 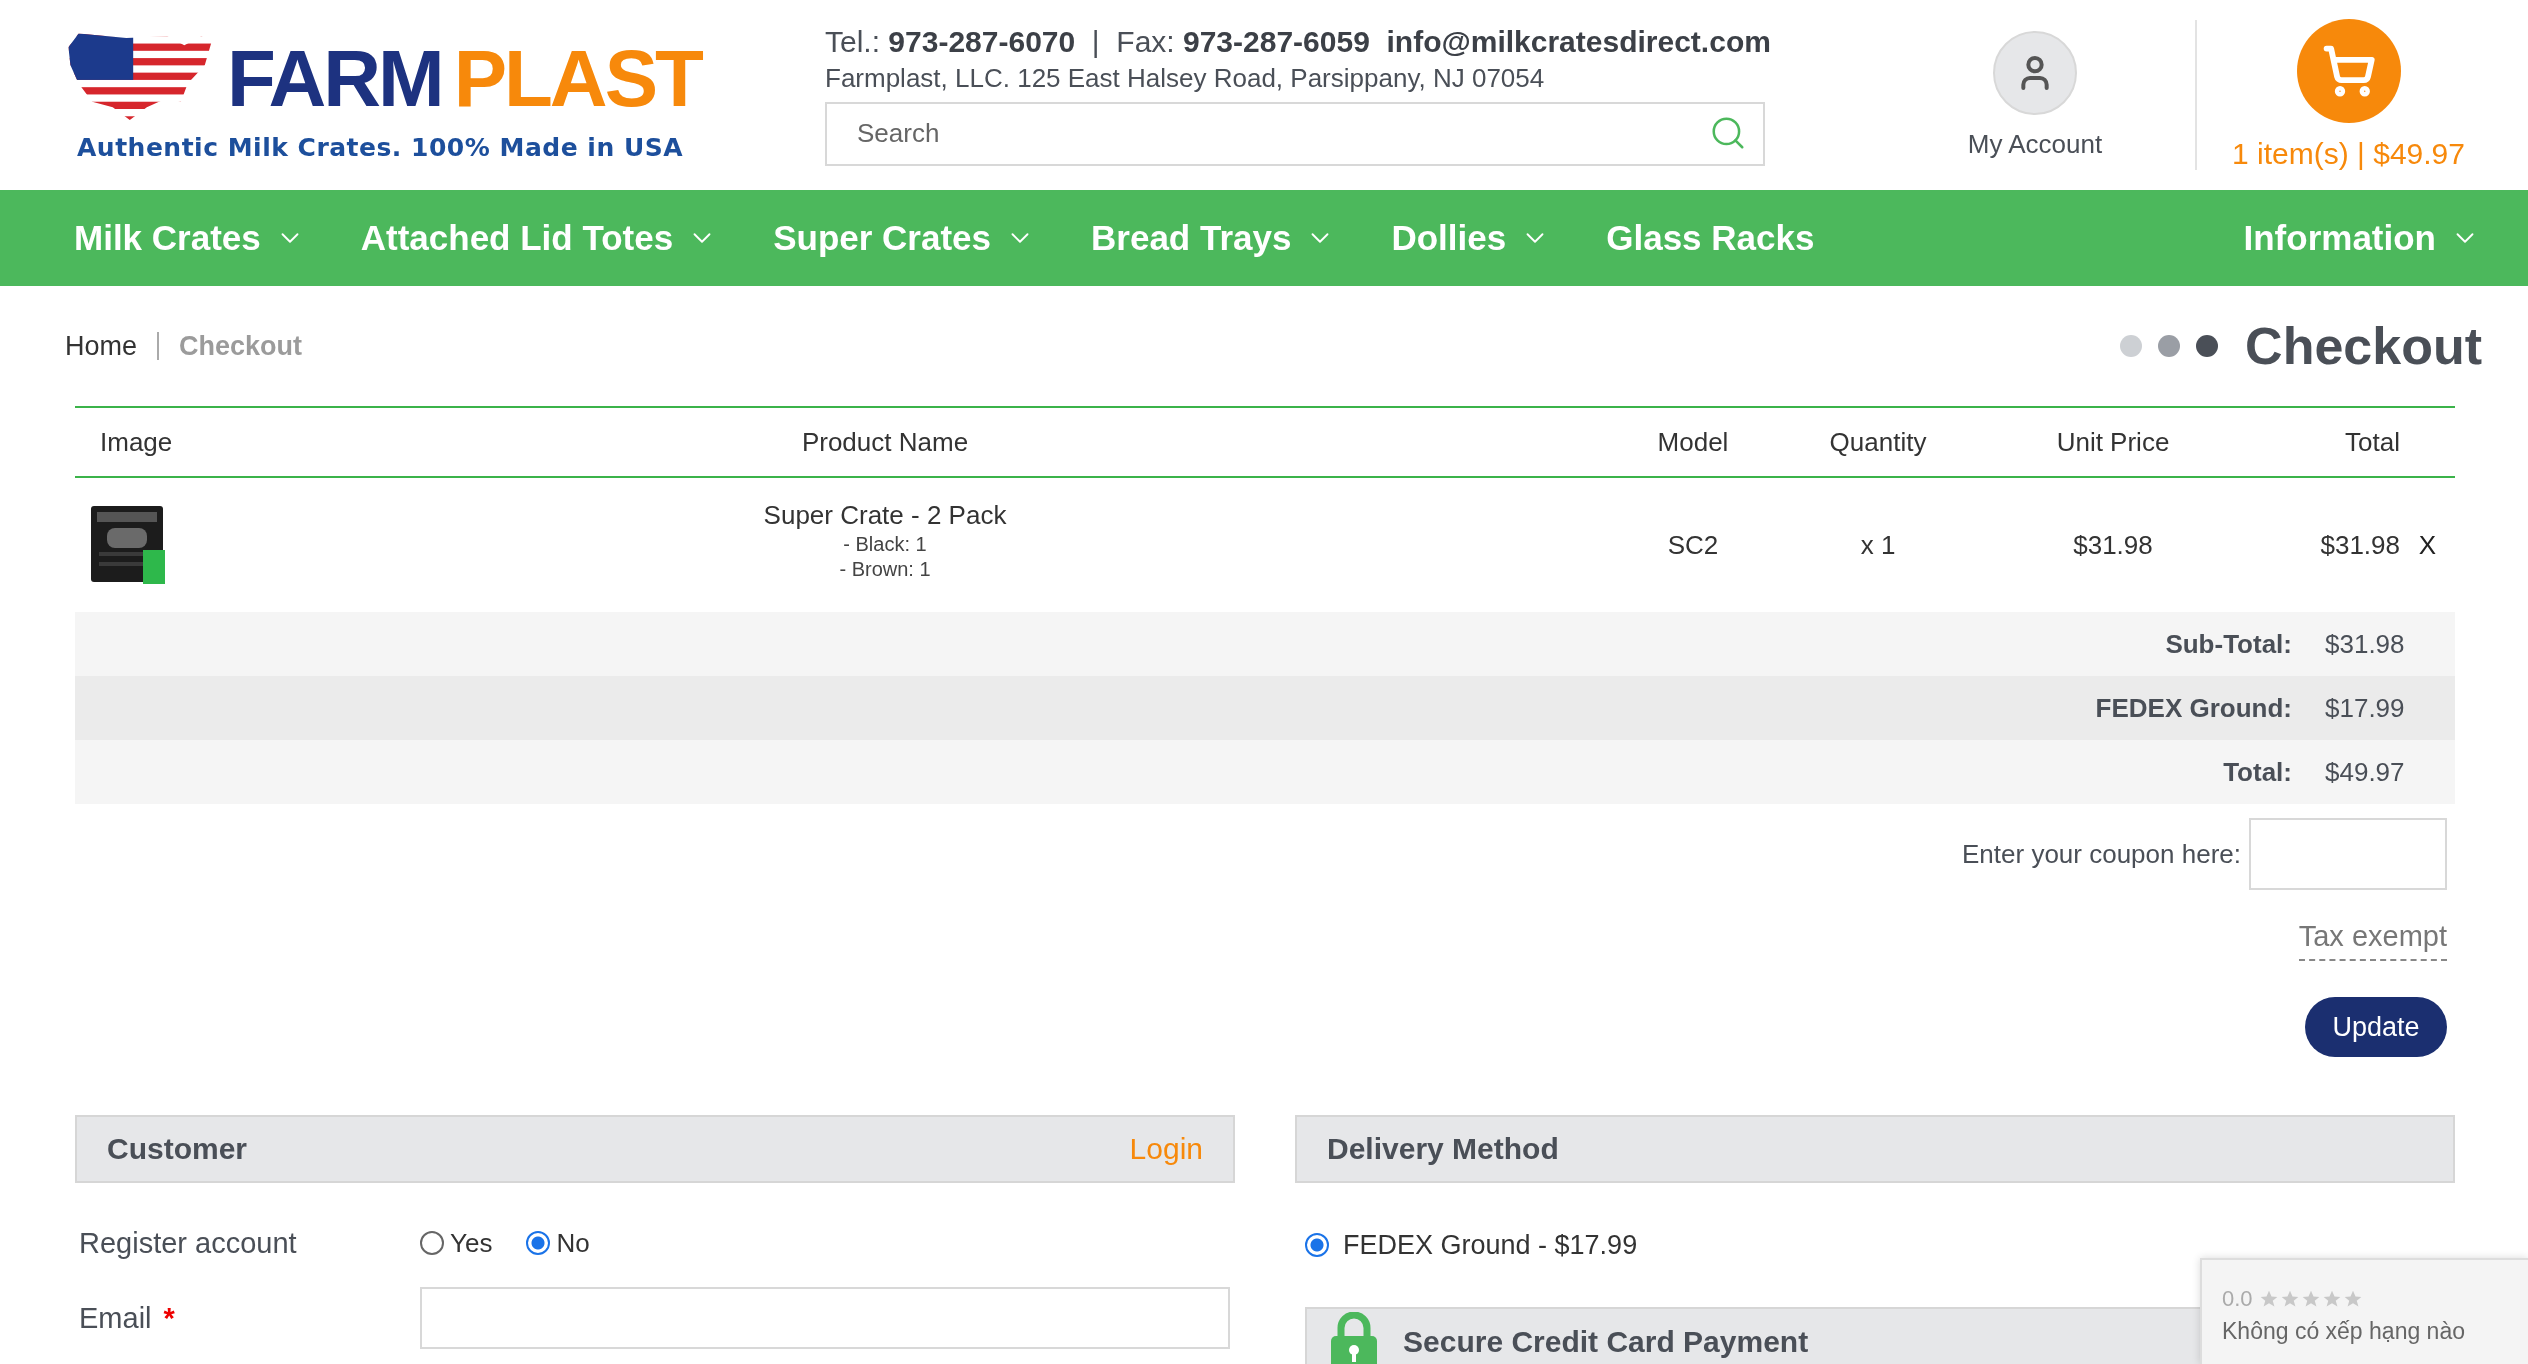 I want to click on cart-link: 1 item(s) | $49.97, so click(x=2348, y=95).